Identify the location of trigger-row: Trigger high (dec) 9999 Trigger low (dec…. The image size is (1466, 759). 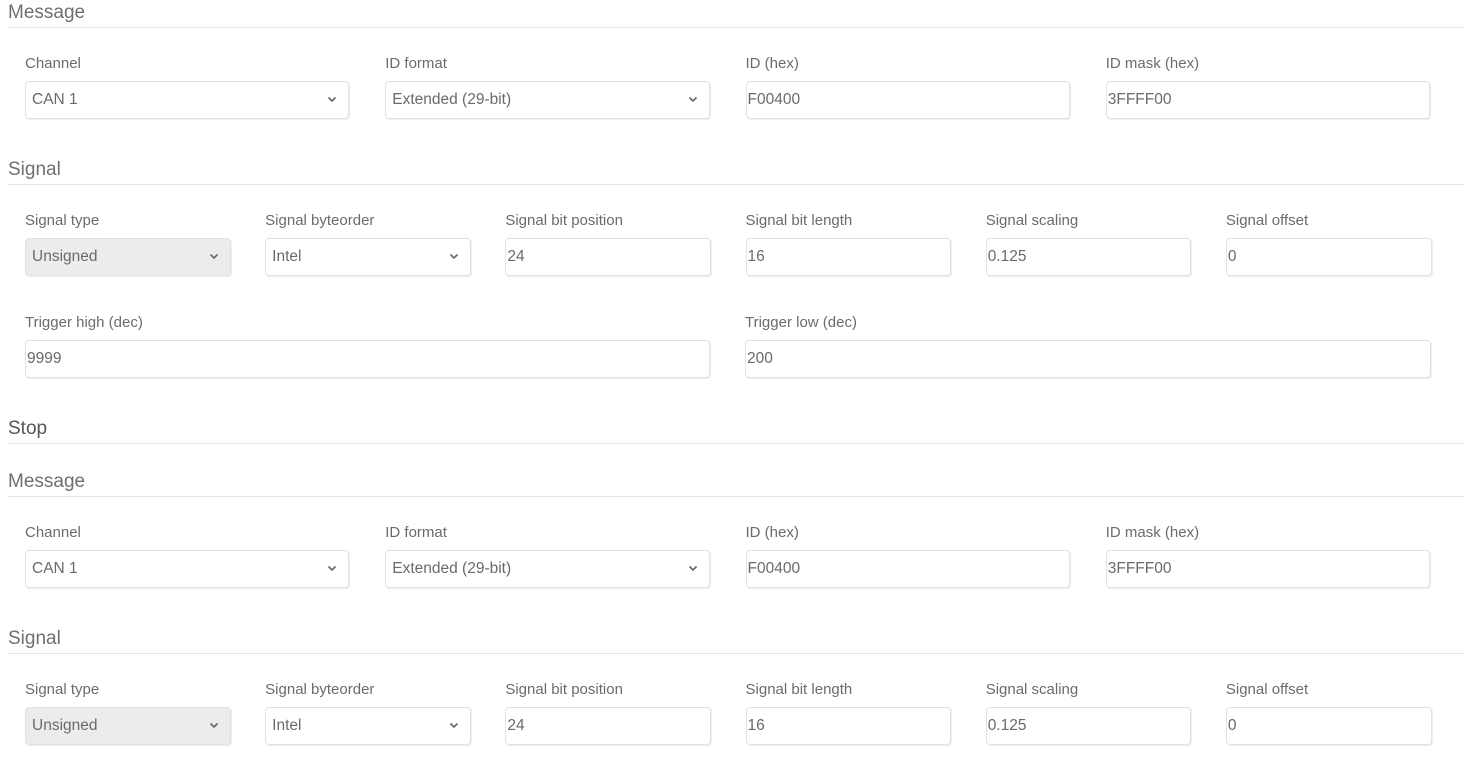
(745, 346).